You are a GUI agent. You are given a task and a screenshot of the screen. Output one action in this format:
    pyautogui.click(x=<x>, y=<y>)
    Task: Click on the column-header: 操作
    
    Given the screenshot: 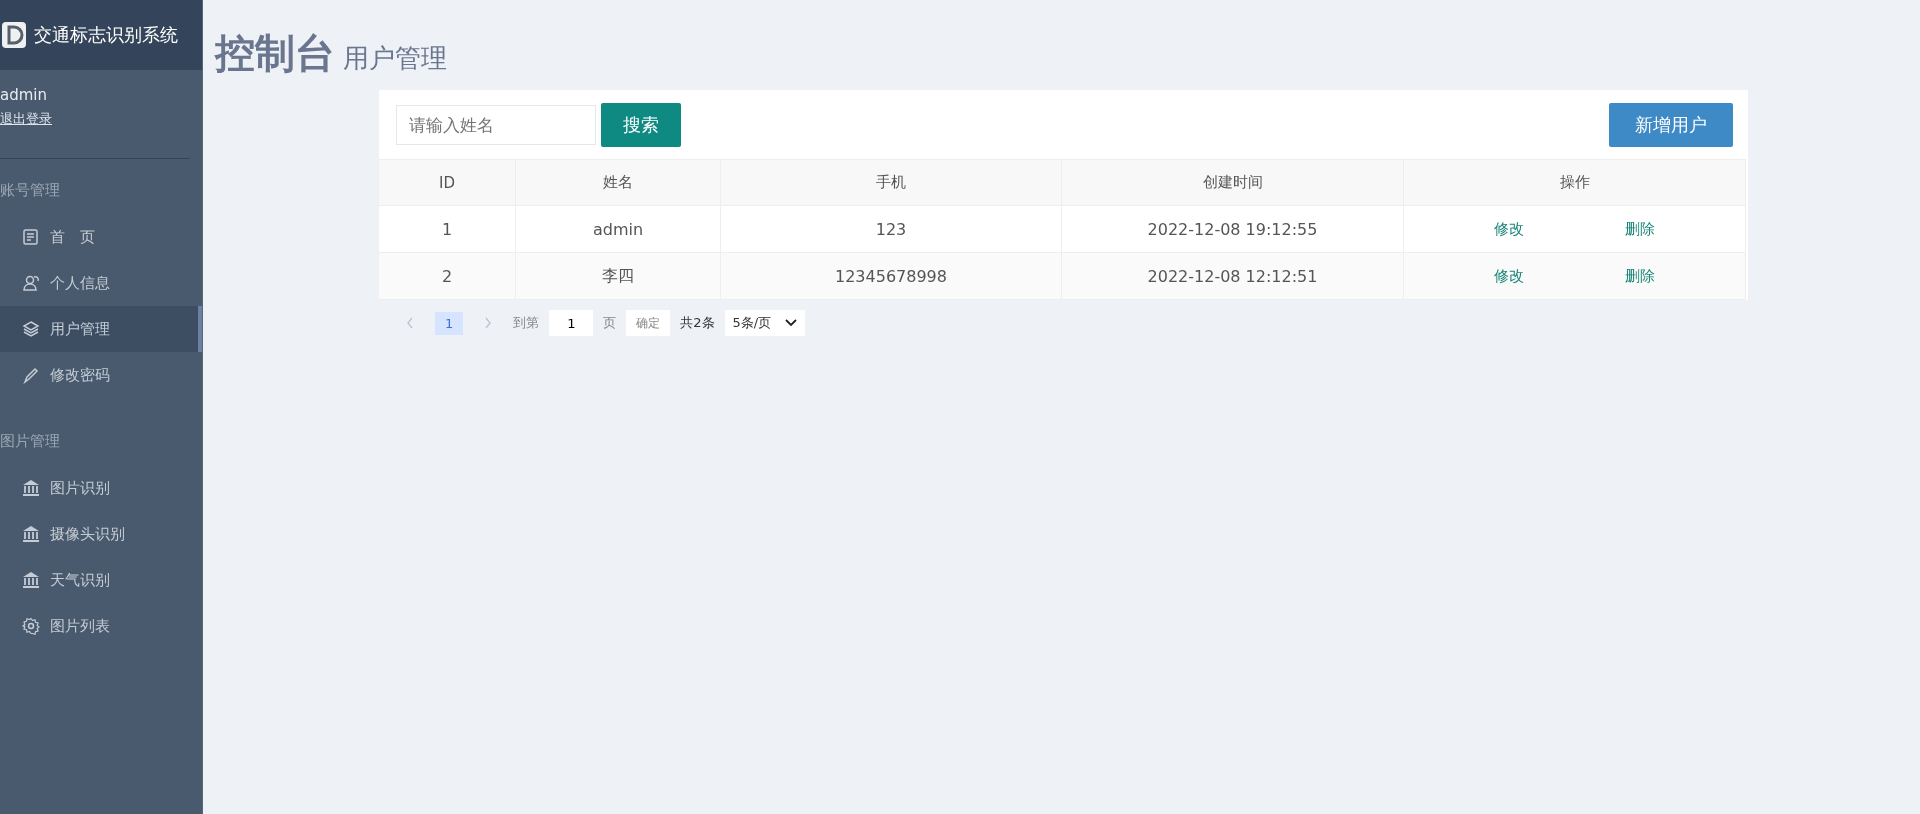 What is the action you would take?
    pyautogui.click(x=1575, y=182)
    